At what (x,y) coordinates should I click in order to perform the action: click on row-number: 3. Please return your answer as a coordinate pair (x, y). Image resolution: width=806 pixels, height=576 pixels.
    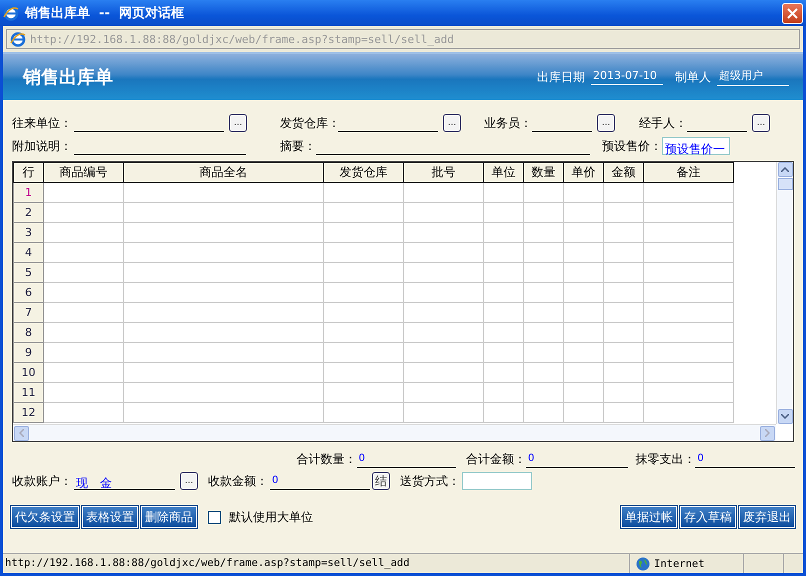
    Looking at the image, I should click on (29, 232).